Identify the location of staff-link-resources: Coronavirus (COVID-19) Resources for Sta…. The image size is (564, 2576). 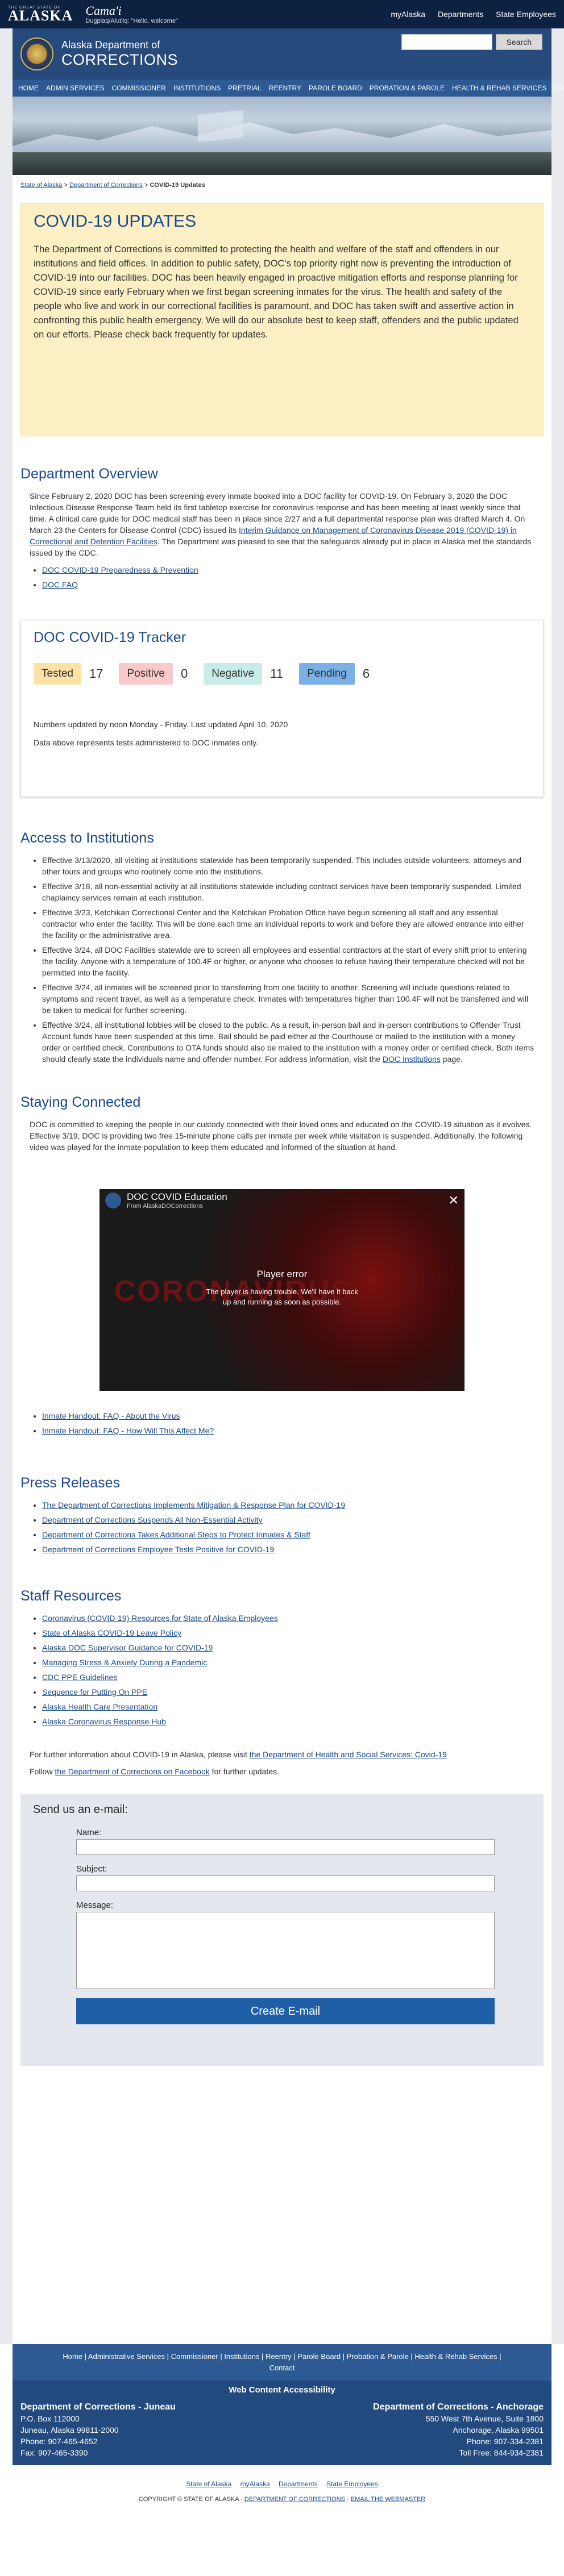
(160, 1618).